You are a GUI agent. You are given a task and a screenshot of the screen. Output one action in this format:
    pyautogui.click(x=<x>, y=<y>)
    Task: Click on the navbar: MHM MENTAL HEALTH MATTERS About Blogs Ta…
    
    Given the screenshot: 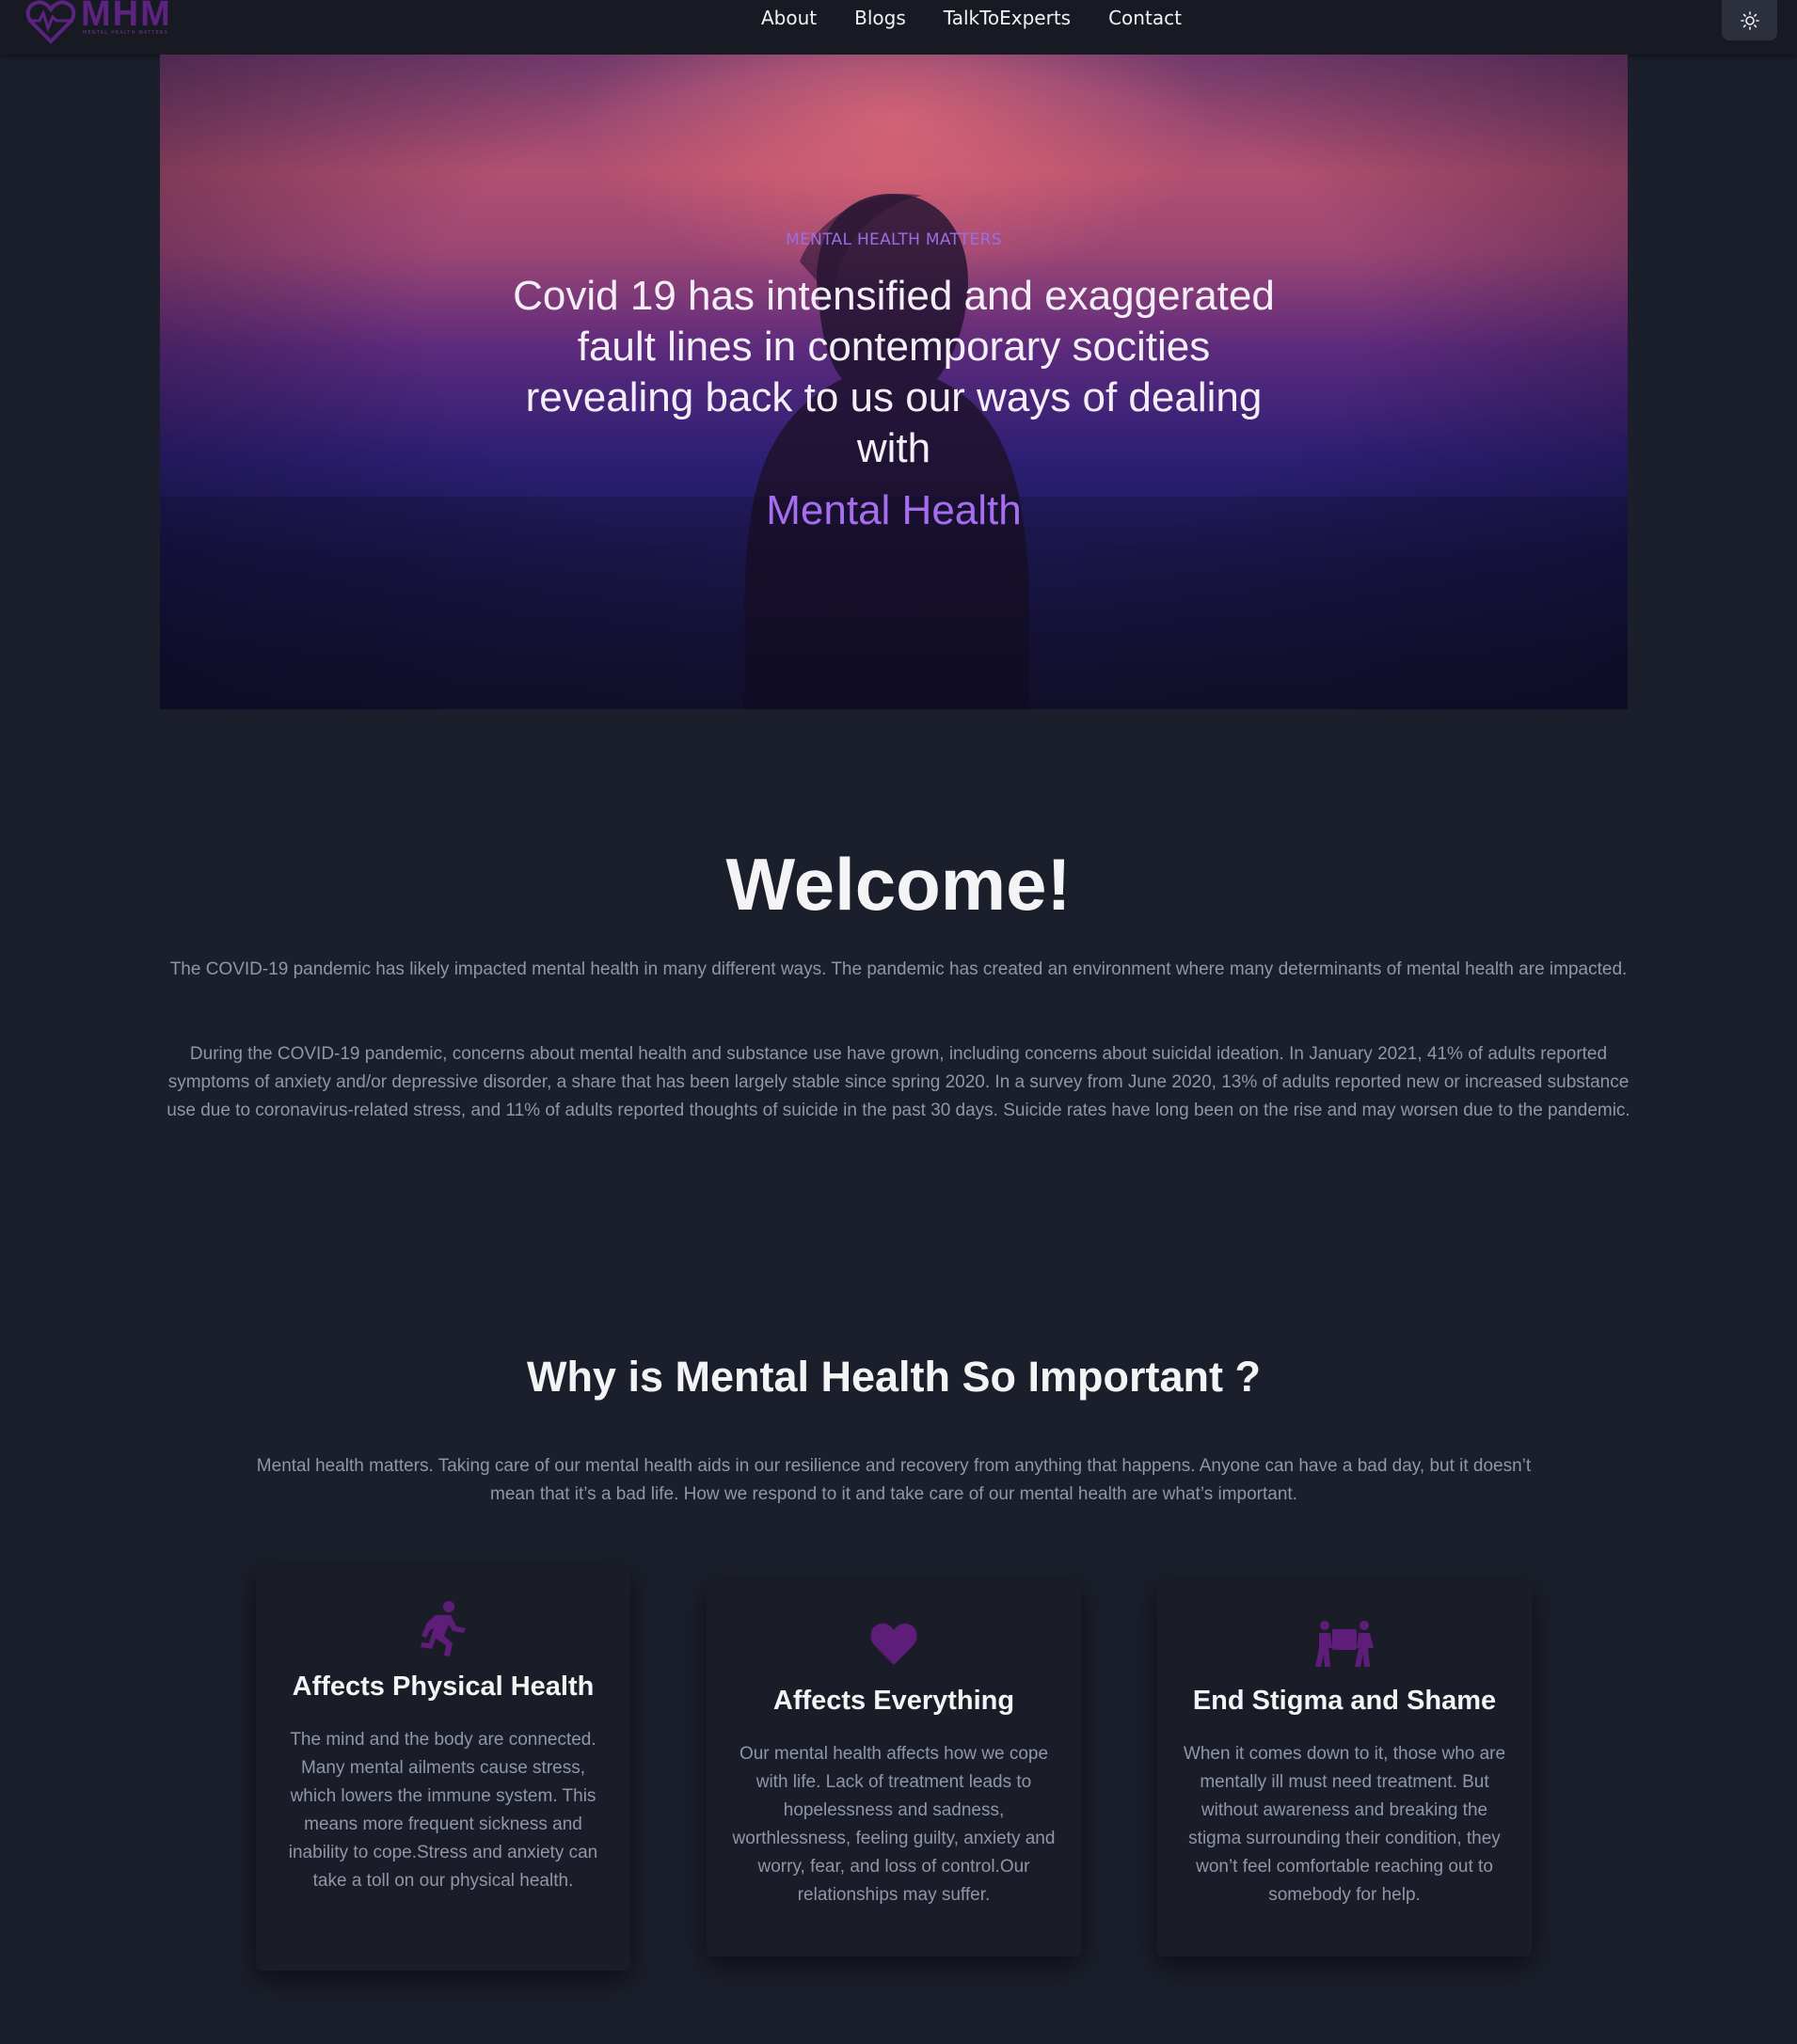 What is the action you would take?
    pyautogui.click(x=898, y=27)
    